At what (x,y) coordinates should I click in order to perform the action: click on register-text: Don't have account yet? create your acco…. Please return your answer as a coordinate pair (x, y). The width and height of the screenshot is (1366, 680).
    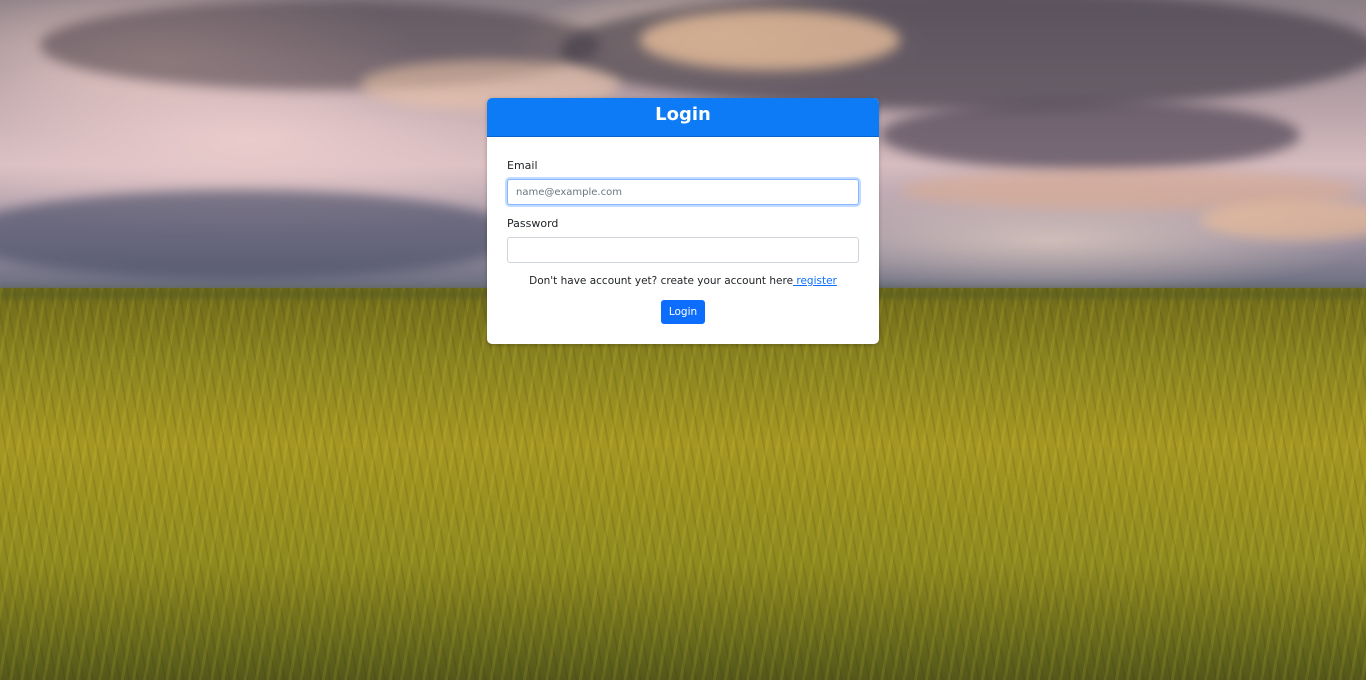
    Looking at the image, I should click on (661, 281).